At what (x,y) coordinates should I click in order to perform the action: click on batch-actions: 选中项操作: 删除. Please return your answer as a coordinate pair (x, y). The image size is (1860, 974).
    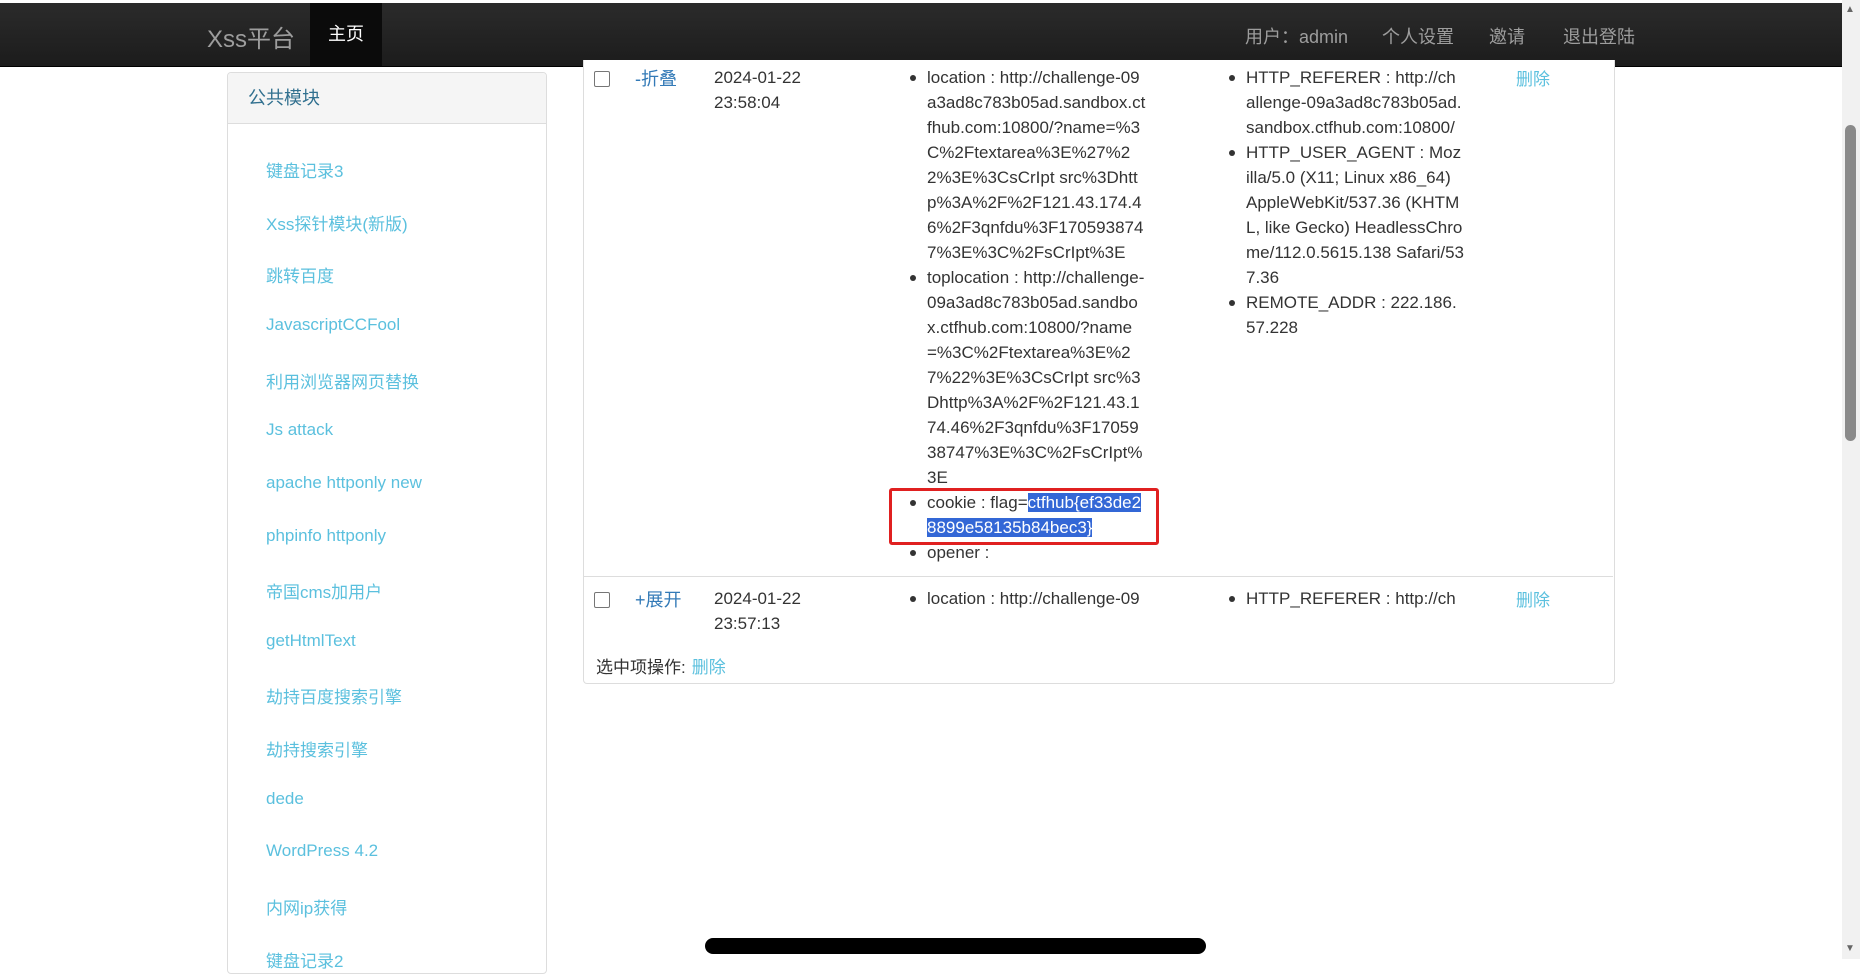
    Looking at the image, I should click on (661, 665).